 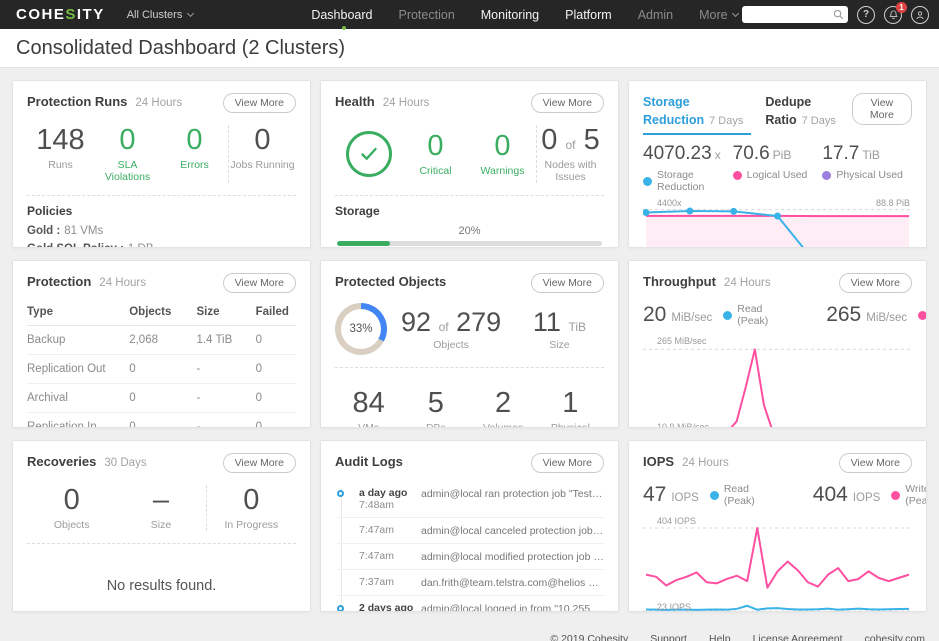 I want to click on card-title: IOPS, so click(x=659, y=461).